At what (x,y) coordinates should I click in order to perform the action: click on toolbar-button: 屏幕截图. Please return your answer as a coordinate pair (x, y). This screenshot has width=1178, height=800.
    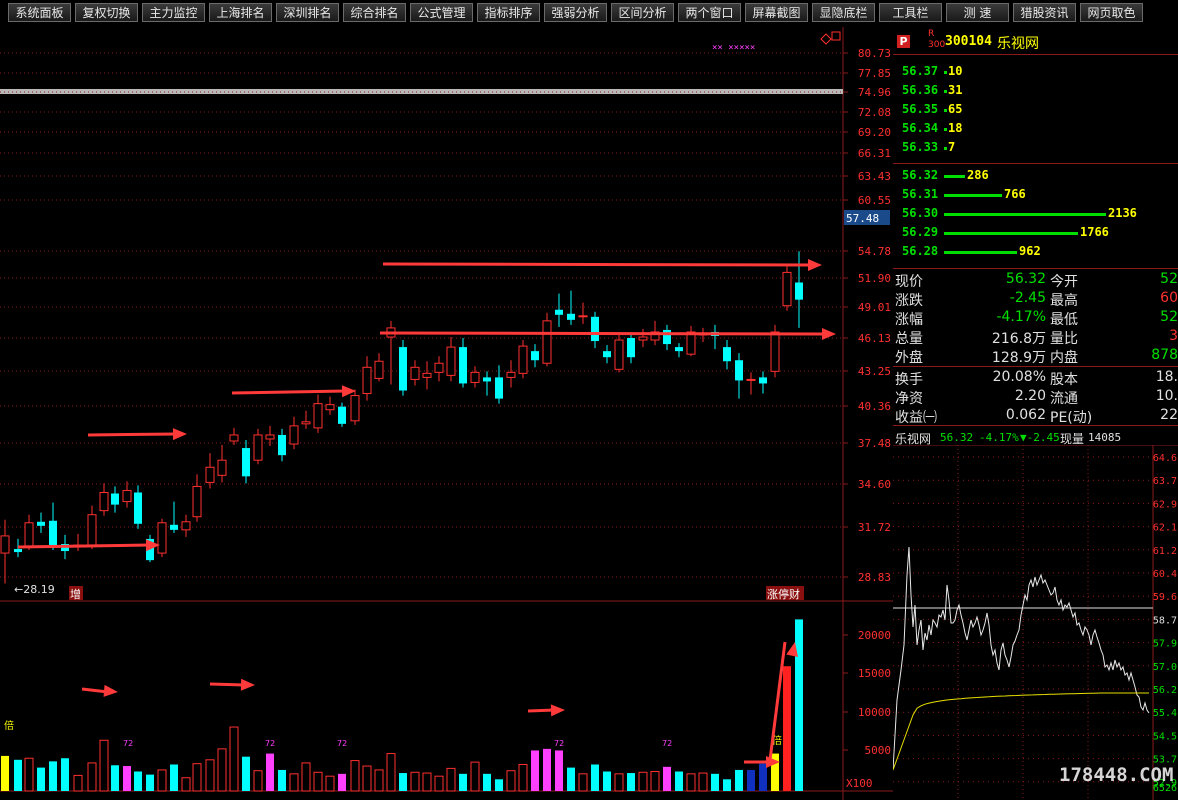
    Looking at the image, I should click on (776, 12).